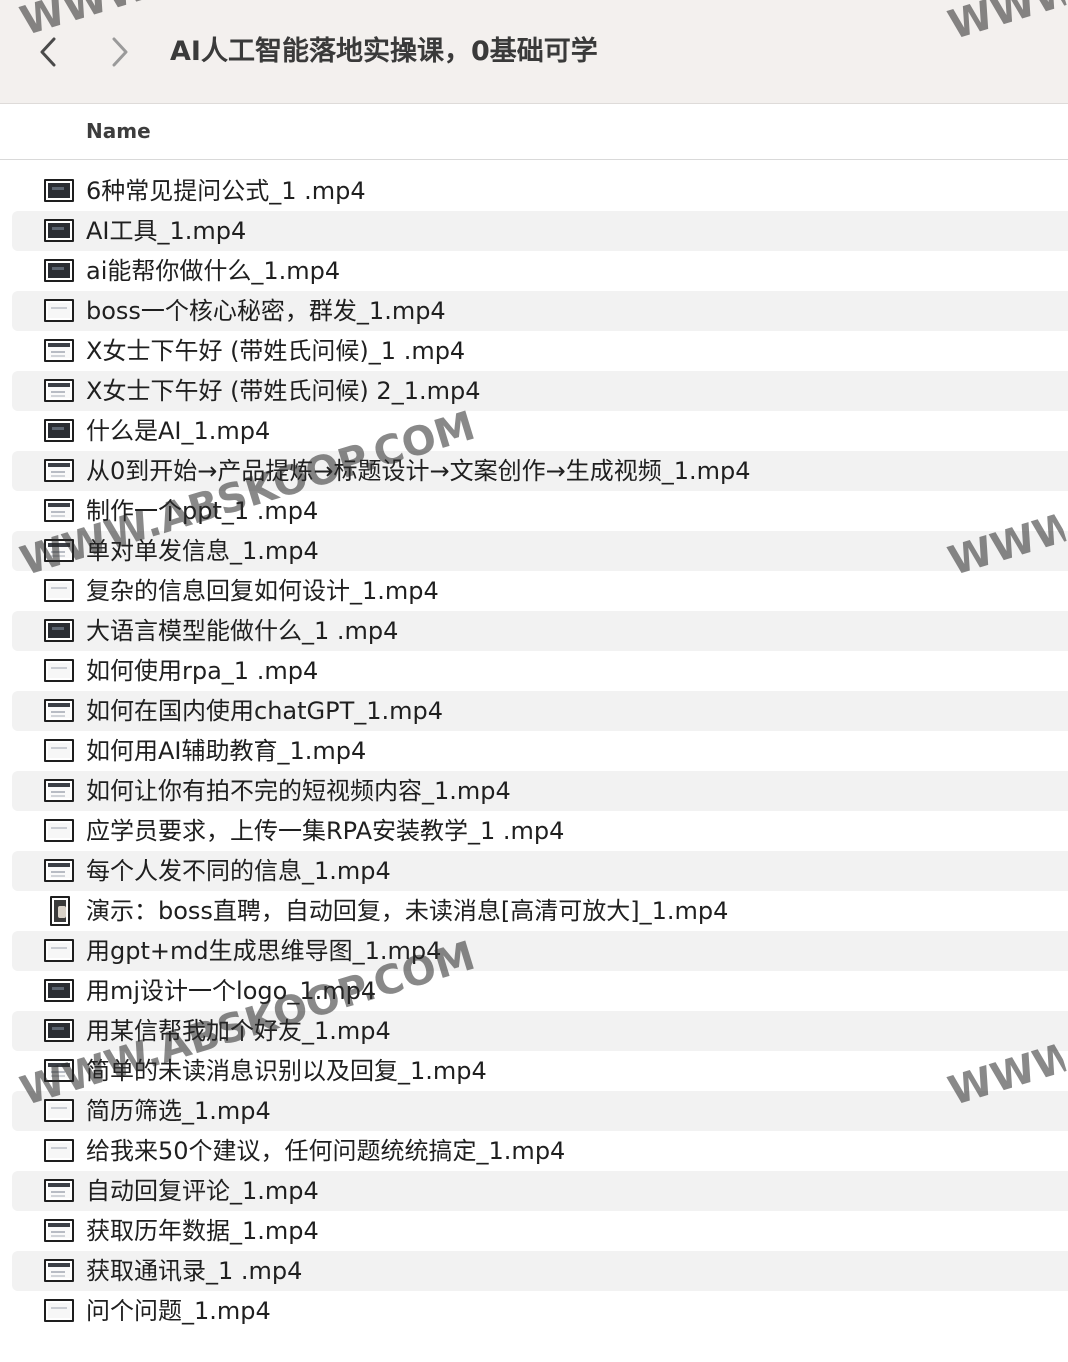 Image resolution: width=1068 pixels, height=1362 pixels. What do you see at coordinates (194, 1271) in the screenshot?
I see `file-name: 获取通讯录_1 .mp4` at bounding box center [194, 1271].